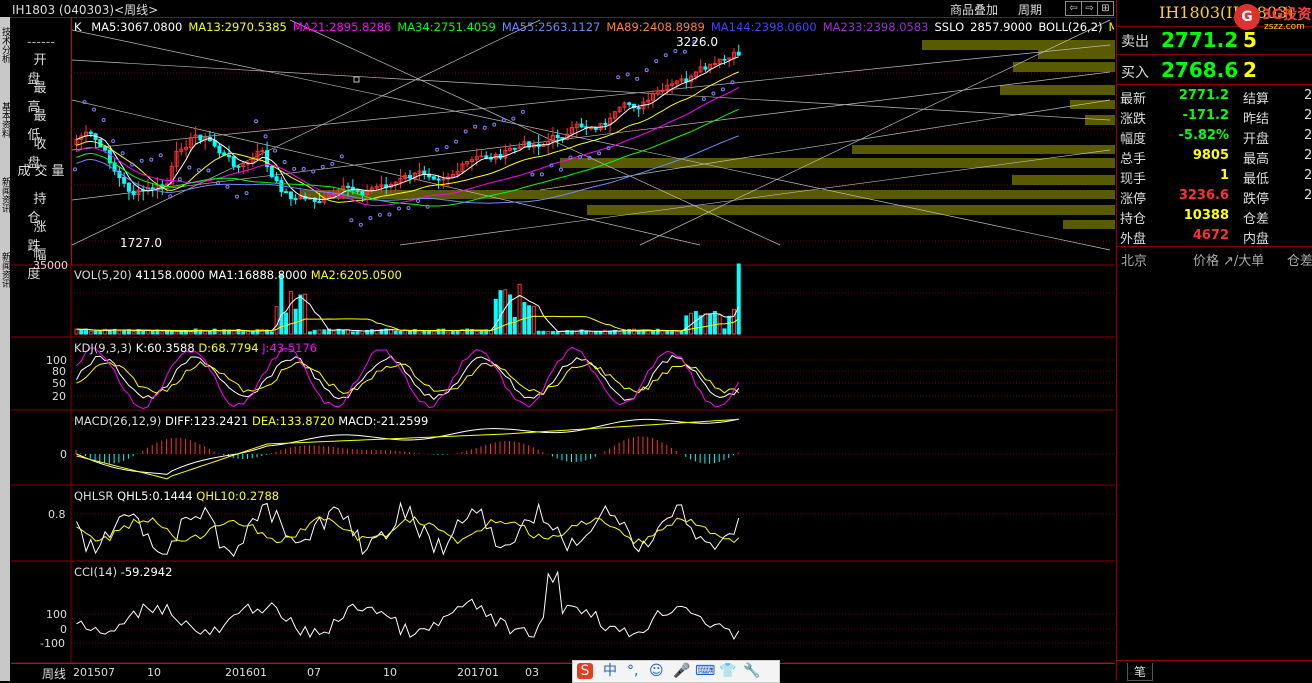 Image resolution: width=1312 pixels, height=683 pixels. Describe the element at coordinates (727, 671) in the screenshot. I see `skin-icon: 👕` at that location.